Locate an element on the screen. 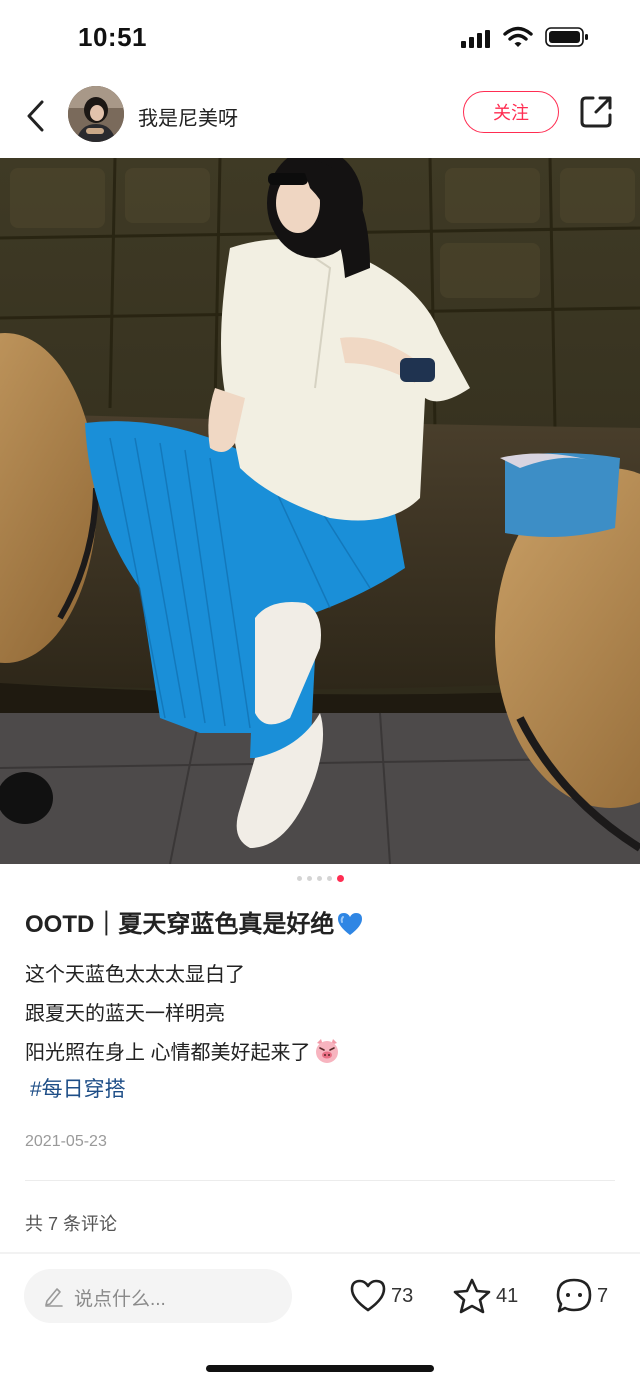 The width and height of the screenshot is (640, 1386). star-icon is located at coordinates (472, 1296).